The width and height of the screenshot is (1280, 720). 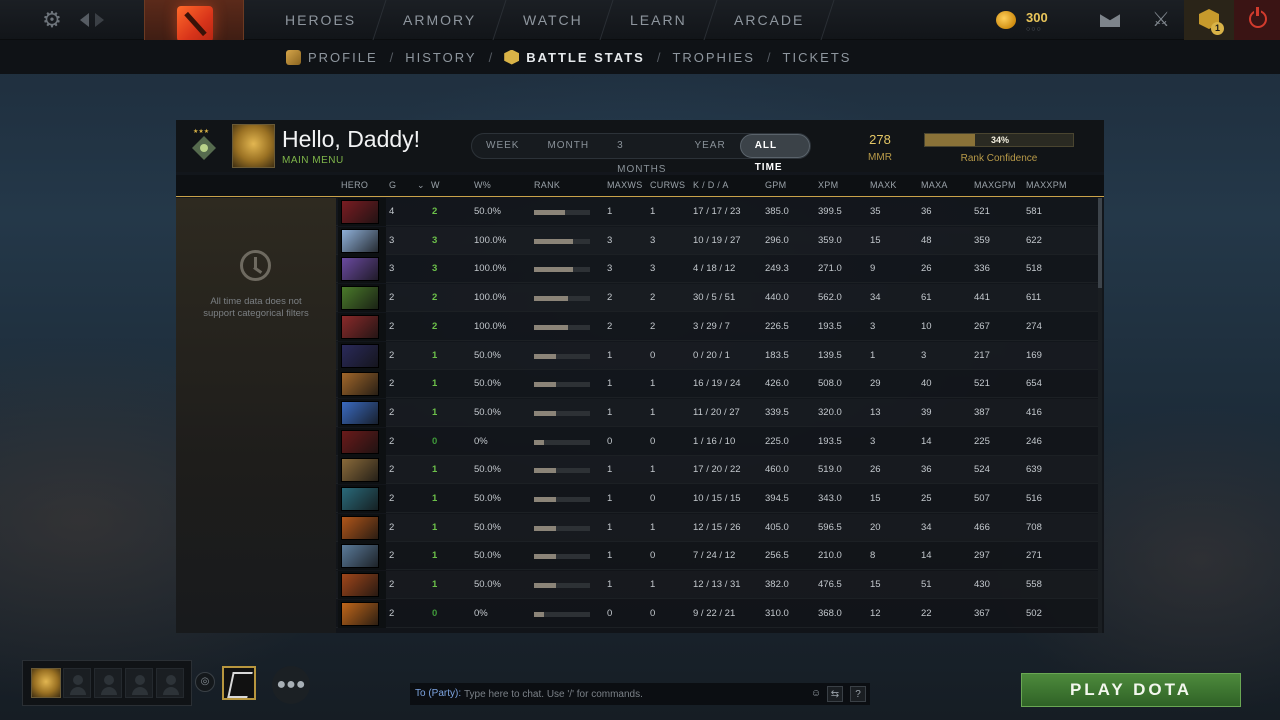 I want to click on cell-wp: 100.0%, so click(x=490, y=269).